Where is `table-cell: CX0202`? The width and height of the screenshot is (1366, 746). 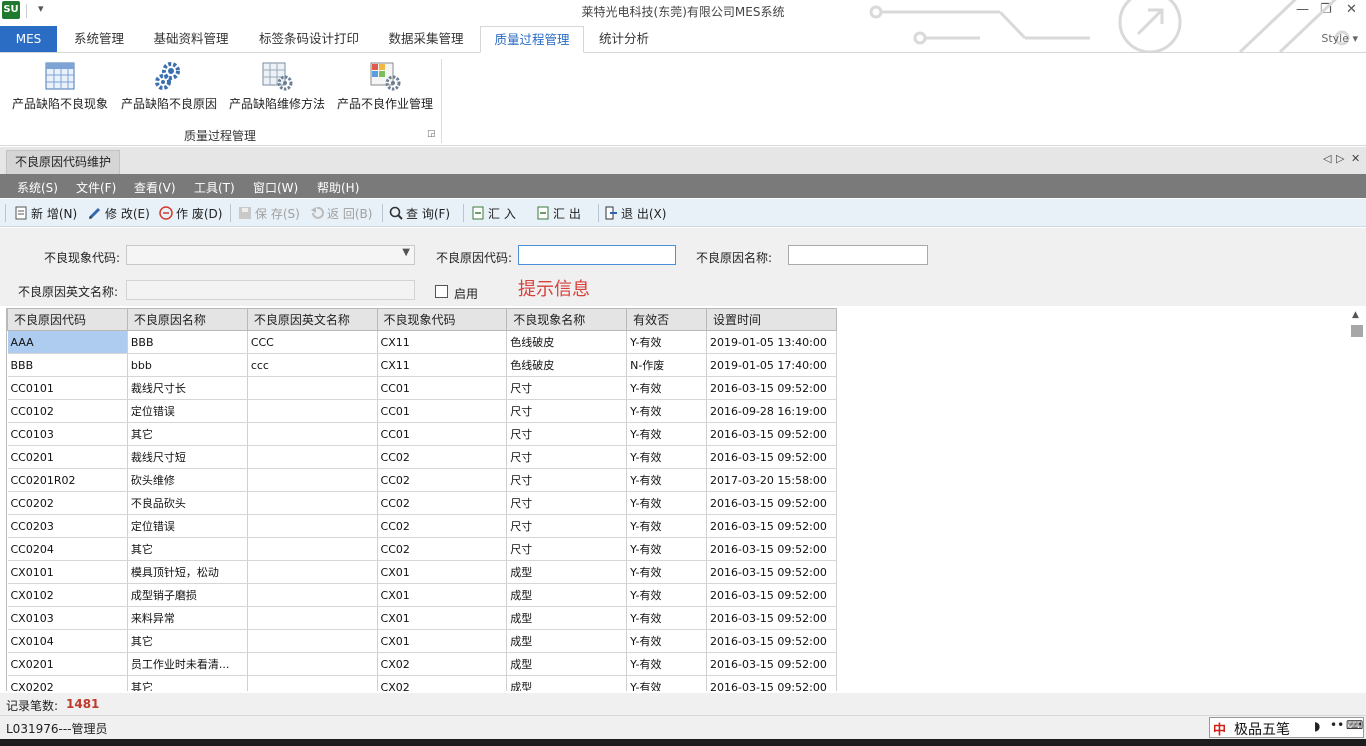
table-cell: CX0202 is located at coordinates (67, 683).